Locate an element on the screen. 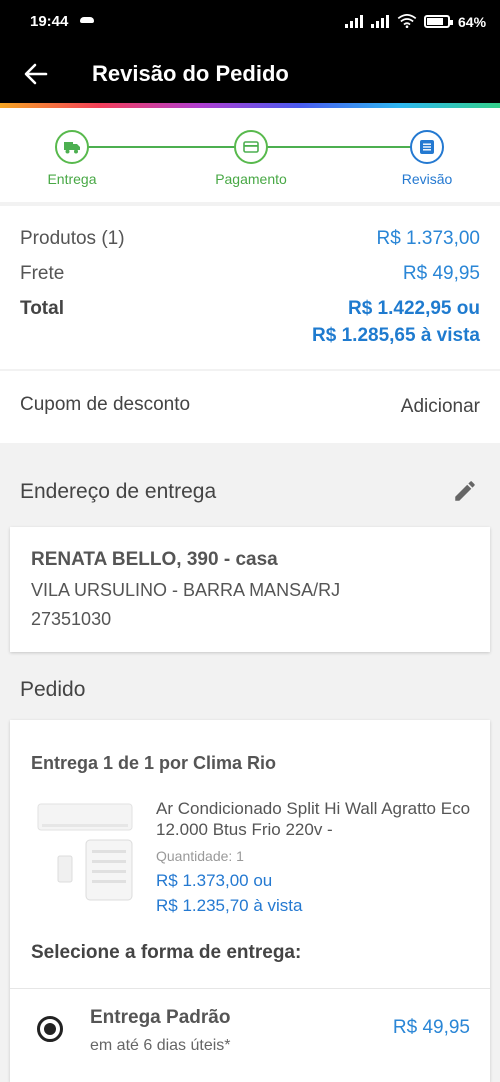 This screenshot has height=1082, width=500. step-label: Pagamento is located at coordinates (251, 179).